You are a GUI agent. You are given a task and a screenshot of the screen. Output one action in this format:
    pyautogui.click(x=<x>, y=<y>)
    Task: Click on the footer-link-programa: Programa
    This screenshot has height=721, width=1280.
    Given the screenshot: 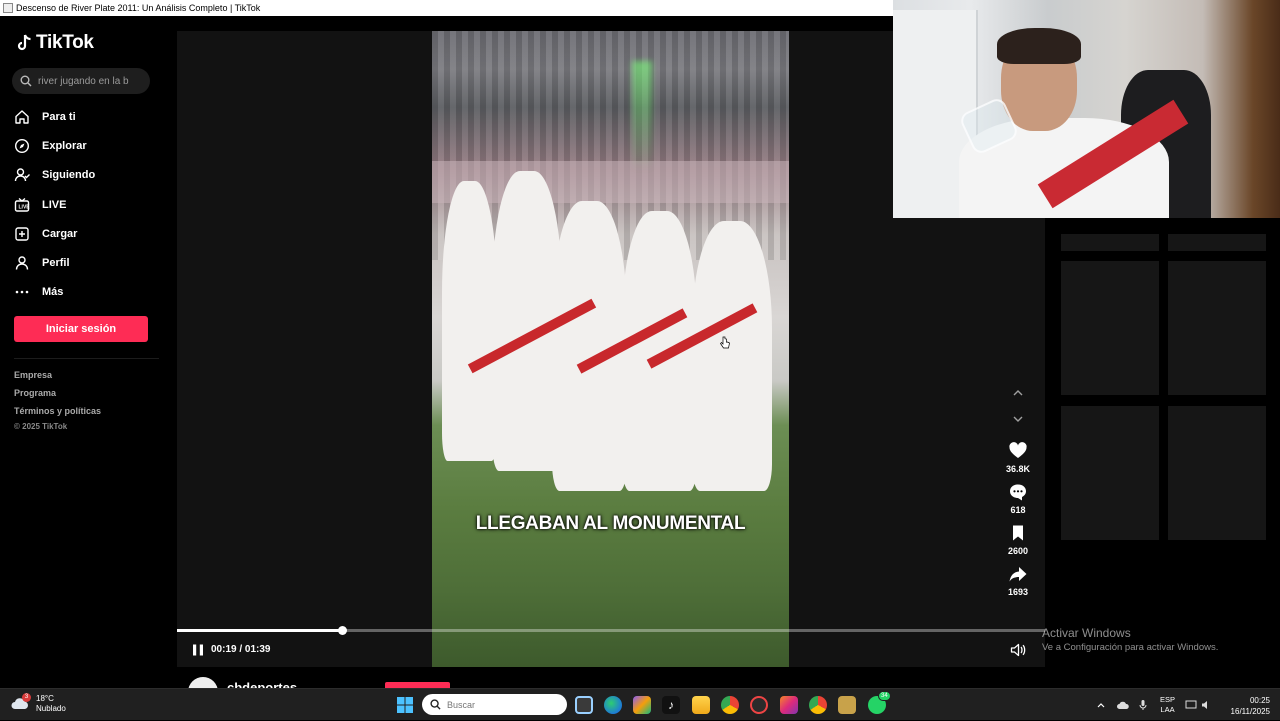 What is the action you would take?
    pyautogui.click(x=57, y=397)
    